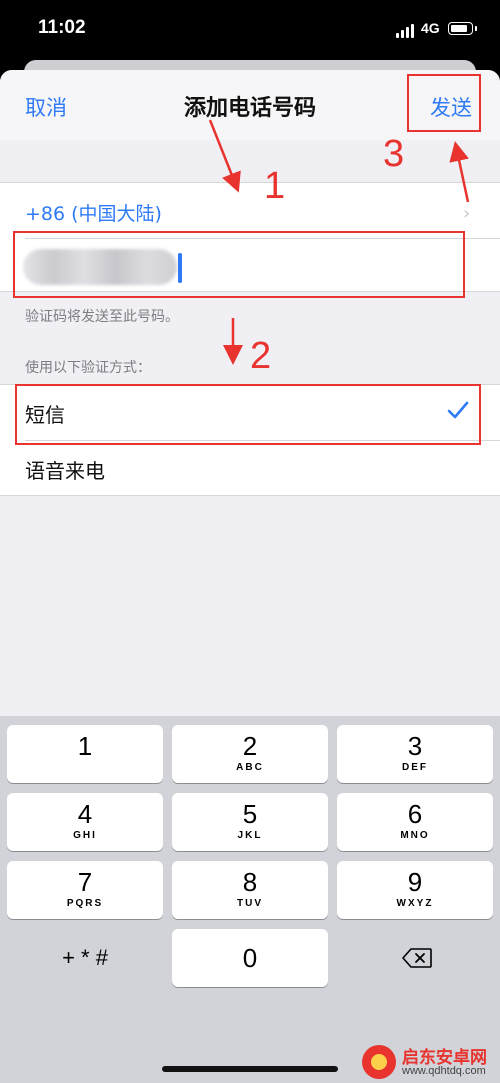 The width and height of the screenshot is (500, 1083). I want to click on home-indicator, so click(250, 1069).